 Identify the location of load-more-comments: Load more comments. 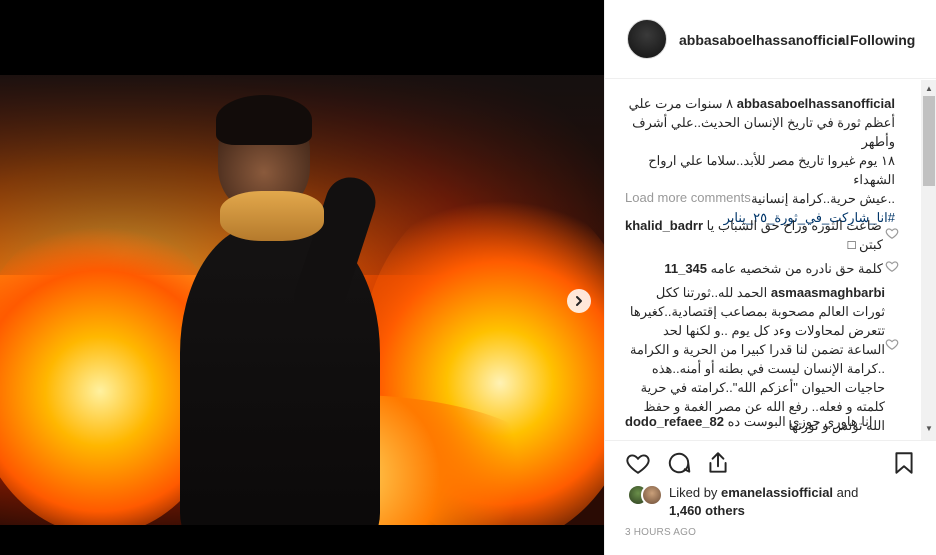
(688, 197).